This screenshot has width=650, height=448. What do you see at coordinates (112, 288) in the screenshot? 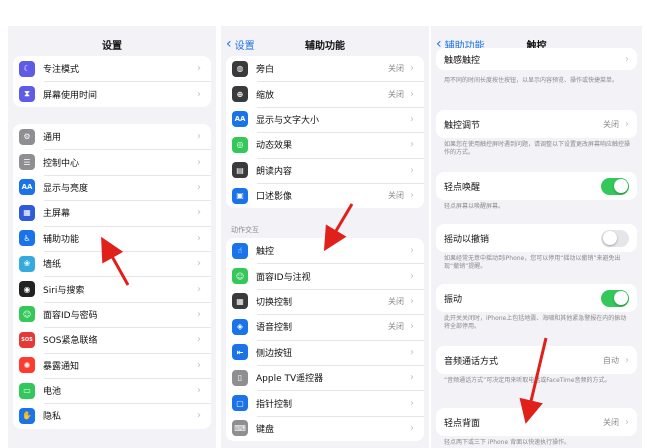
I see `settings-row: ◉ Siri与搜索 ›` at bounding box center [112, 288].